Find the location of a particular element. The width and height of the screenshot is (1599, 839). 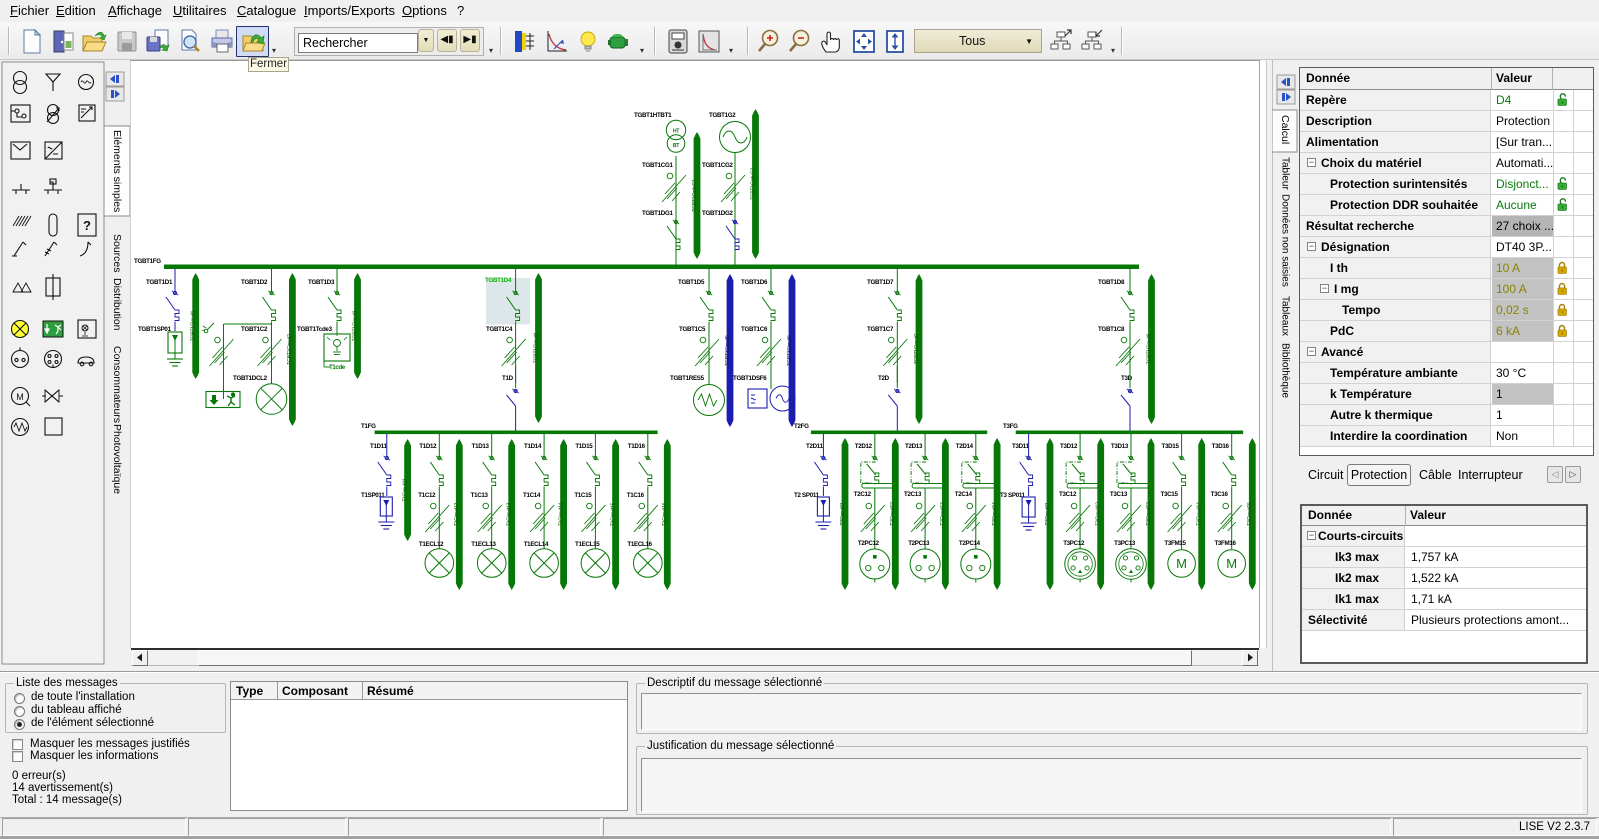

svg-text: Distribution is located at coordinates (117, 304).